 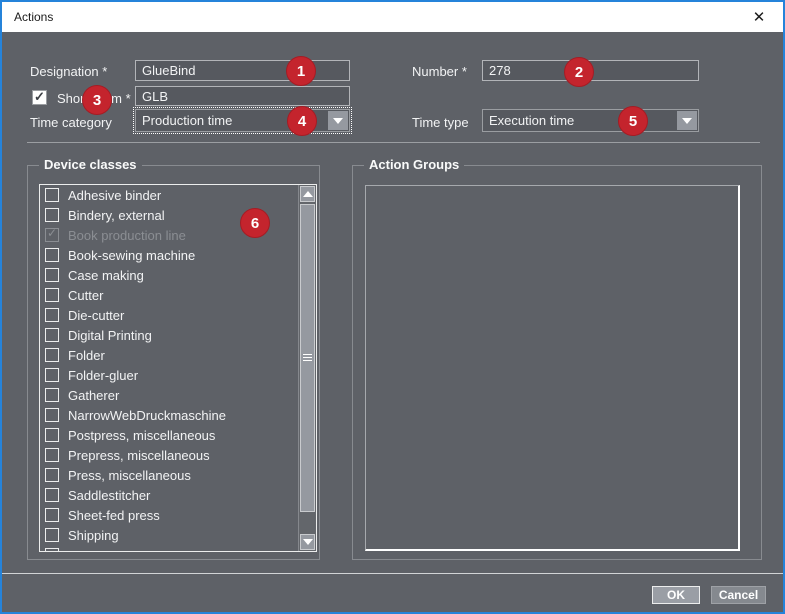 What do you see at coordinates (393, 142) in the screenshot?
I see `form-divider` at bounding box center [393, 142].